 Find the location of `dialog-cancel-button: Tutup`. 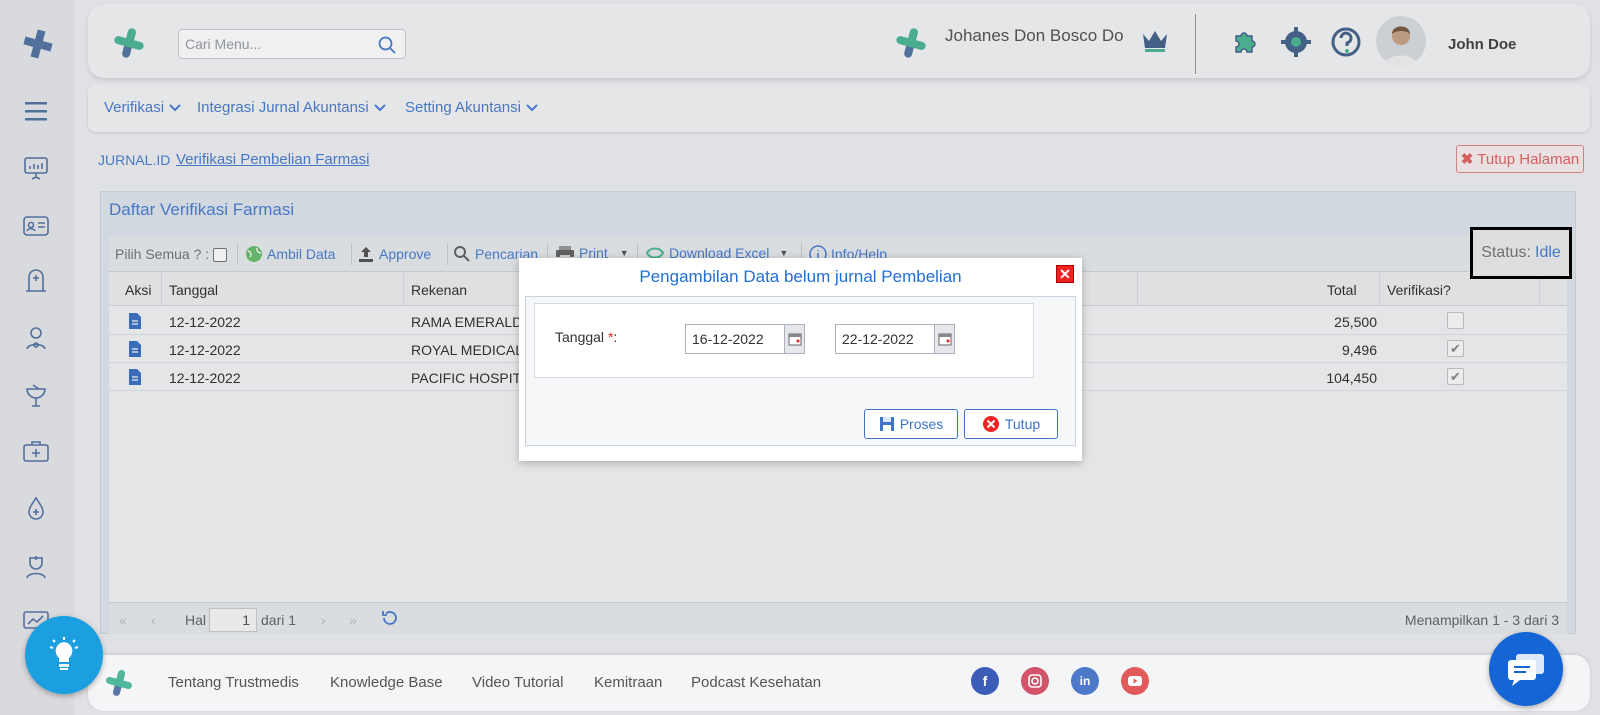

dialog-cancel-button: Tutup is located at coordinates (1011, 424).